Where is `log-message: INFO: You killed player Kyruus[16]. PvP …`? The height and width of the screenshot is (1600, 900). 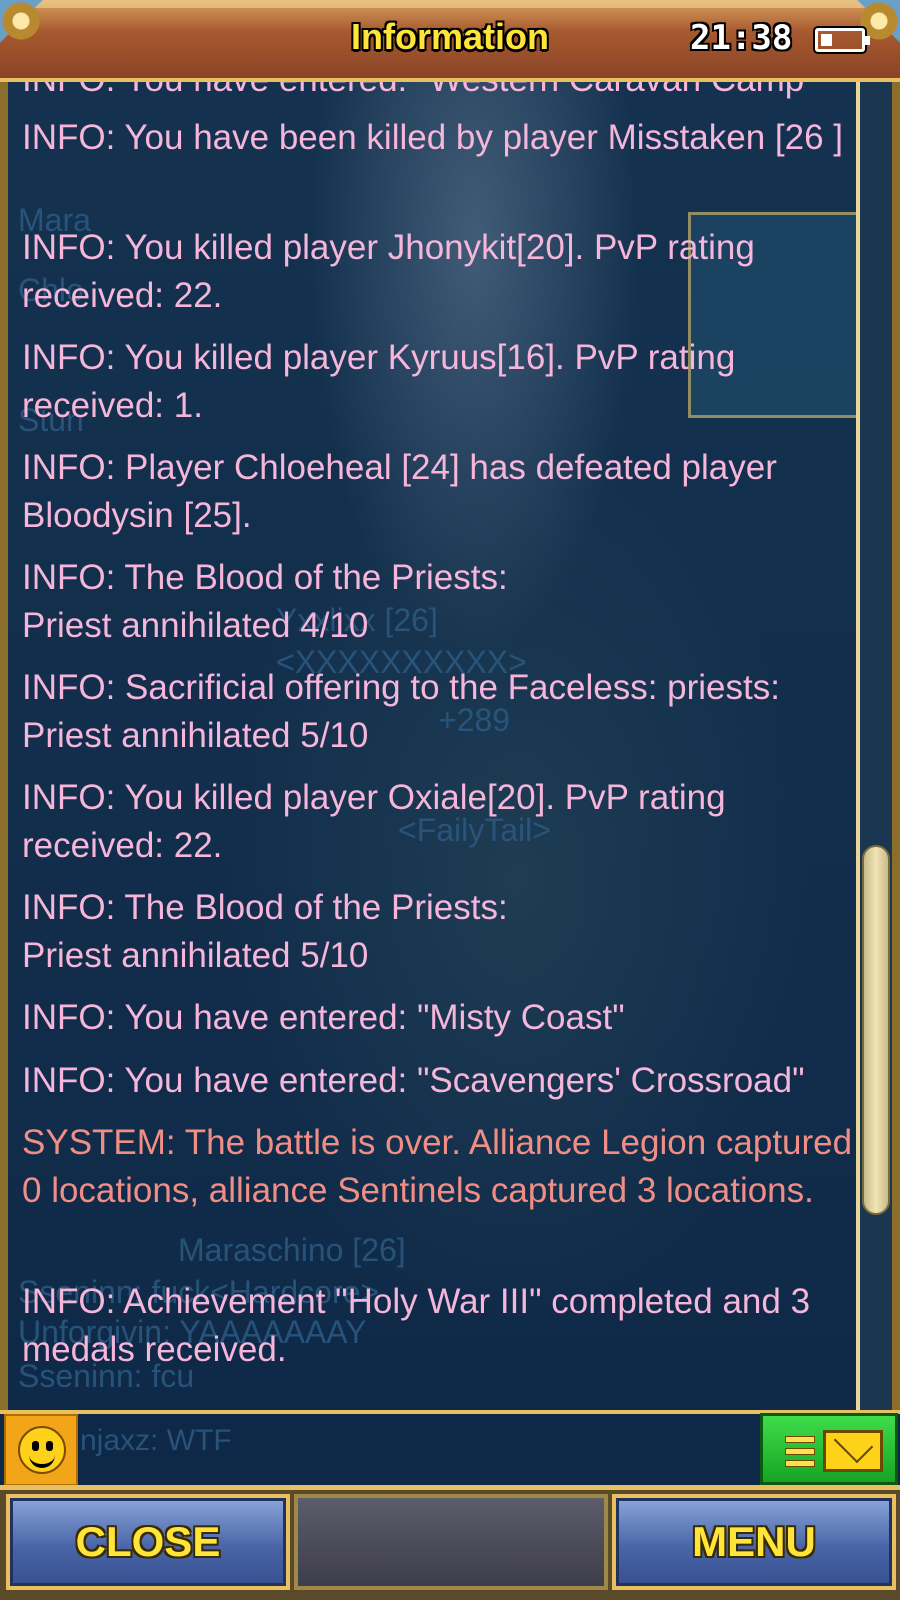 log-message: INFO: You killed player Kyruus[16]. PvP … is located at coordinates (379, 381).